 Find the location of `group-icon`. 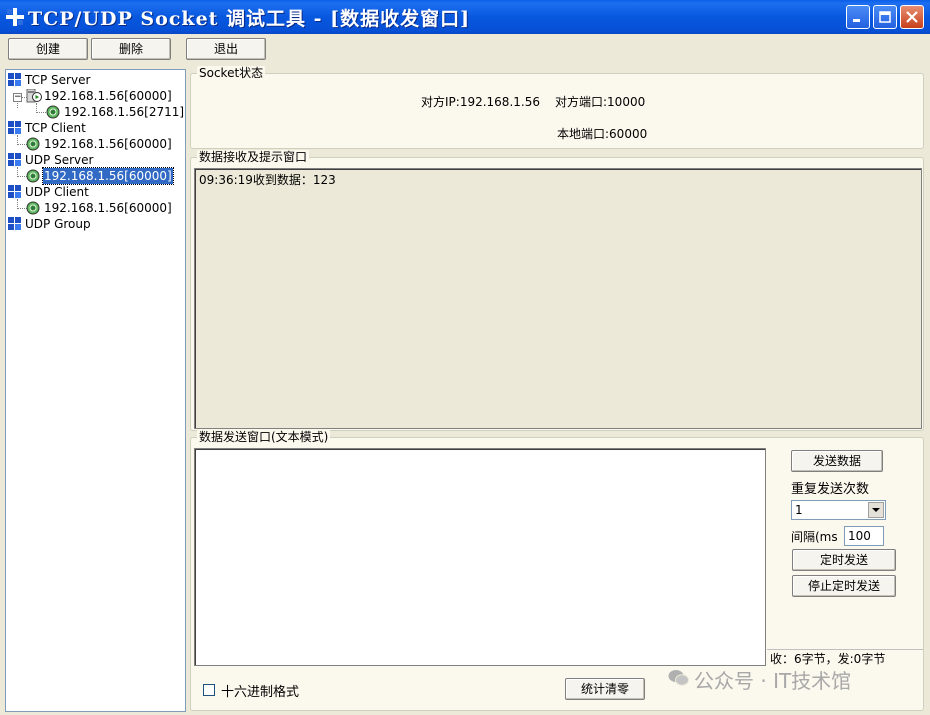

group-icon is located at coordinates (14, 223).